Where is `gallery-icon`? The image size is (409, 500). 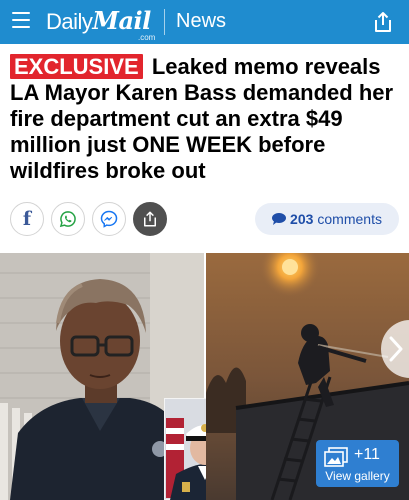 gallery-icon is located at coordinates (336, 457).